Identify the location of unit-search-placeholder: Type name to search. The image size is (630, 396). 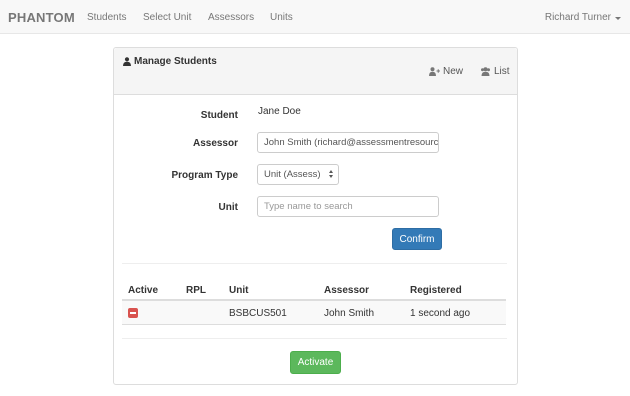
(308, 206).